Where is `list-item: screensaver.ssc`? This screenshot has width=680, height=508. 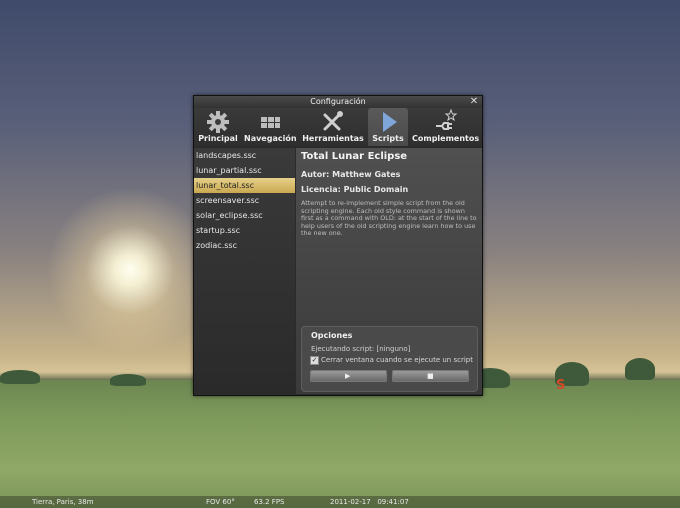
list-item: screensaver.ssc is located at coordinates (244, 200).